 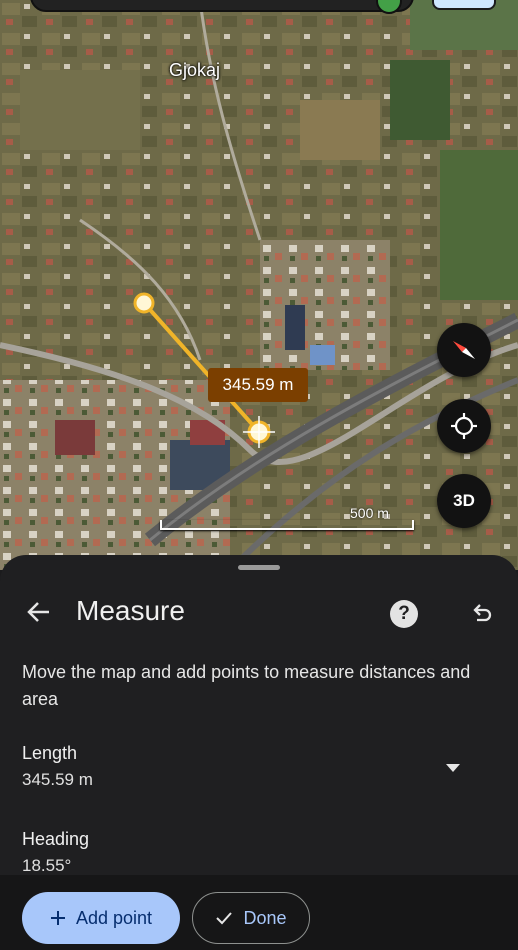 I want to click on done-label: Done, so click(x=265, y=917).